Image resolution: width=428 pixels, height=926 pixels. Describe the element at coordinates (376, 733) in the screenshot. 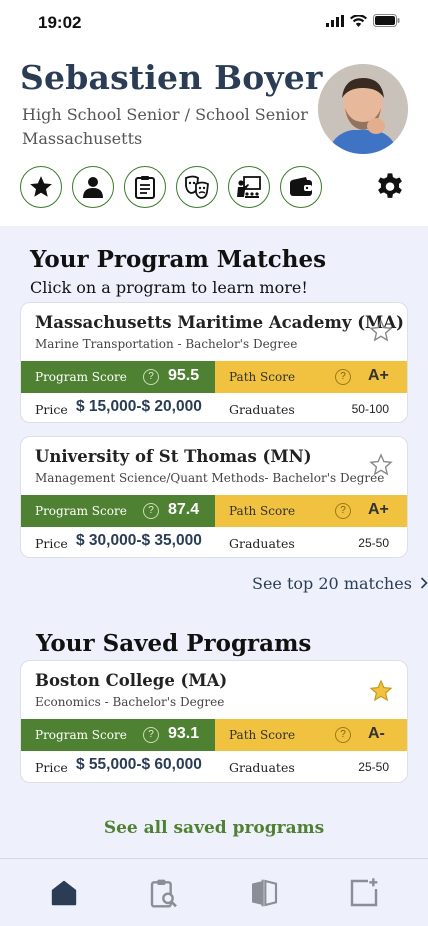

I see `path-score-value: A-` at that location.